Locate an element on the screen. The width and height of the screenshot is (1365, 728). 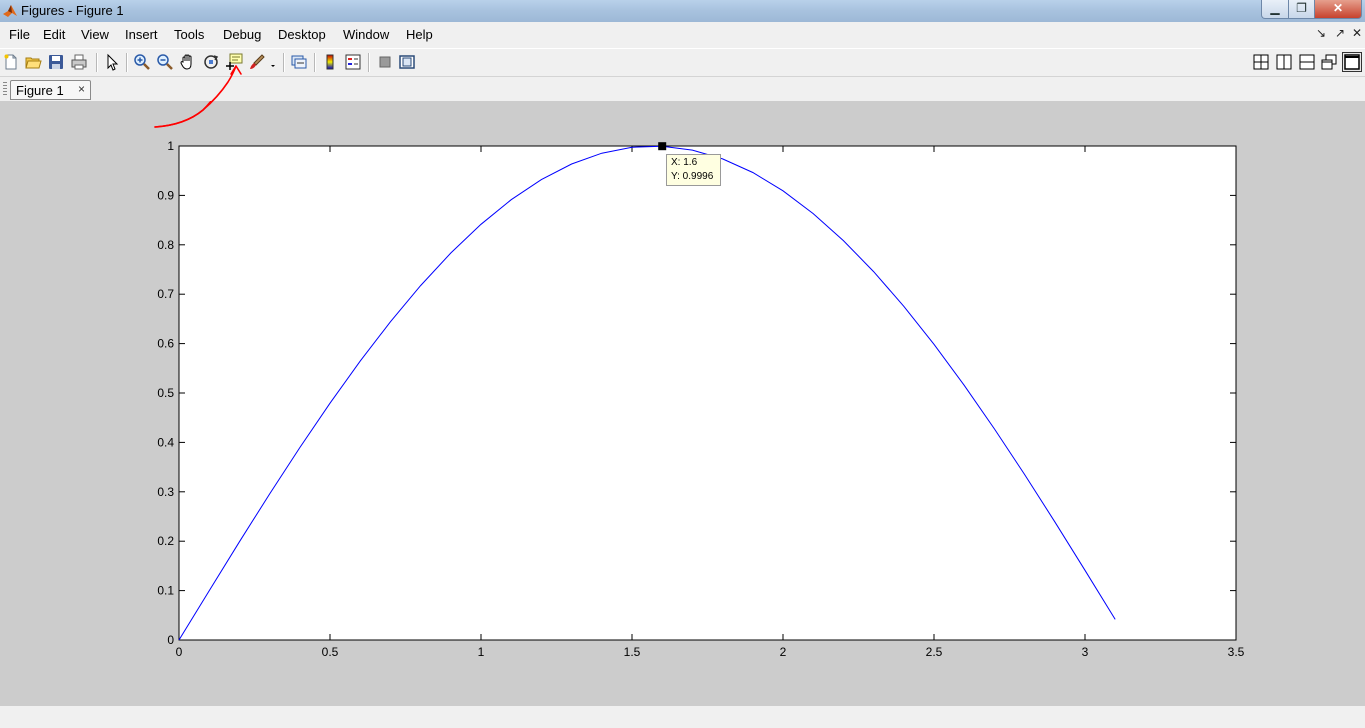
red-annotation-arrow is located at coordinates (183, 114).